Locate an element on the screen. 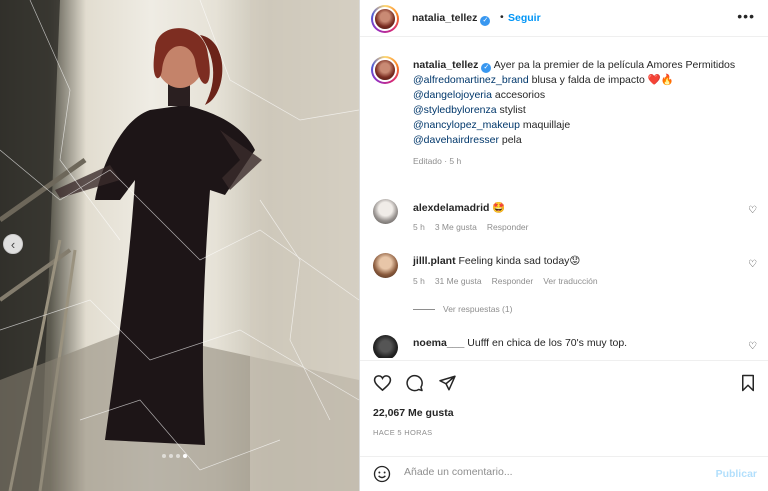 The height and width of the screenshot is (491, 768). emoji-icon is located at coordinates (382, 474).